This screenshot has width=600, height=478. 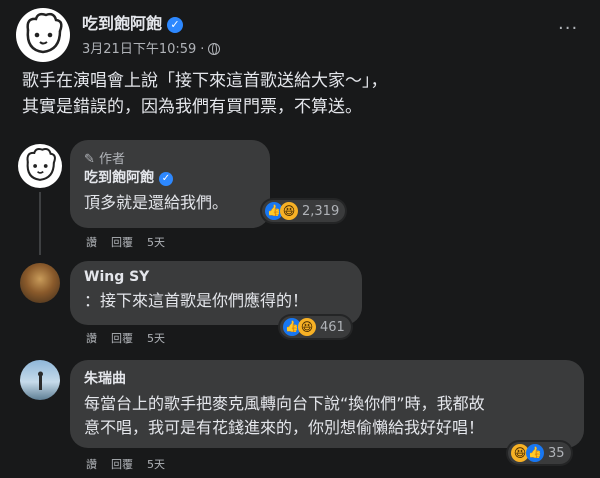 I want to click on pencil-icon: ✎, so click(x=89, y=159).